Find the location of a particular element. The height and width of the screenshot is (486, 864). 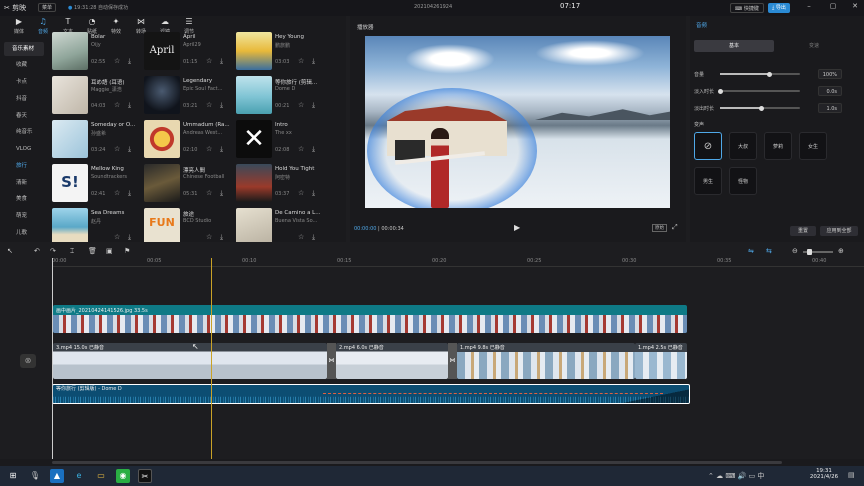

snap-icon: ⇆ is located at coordinates (769, 251).